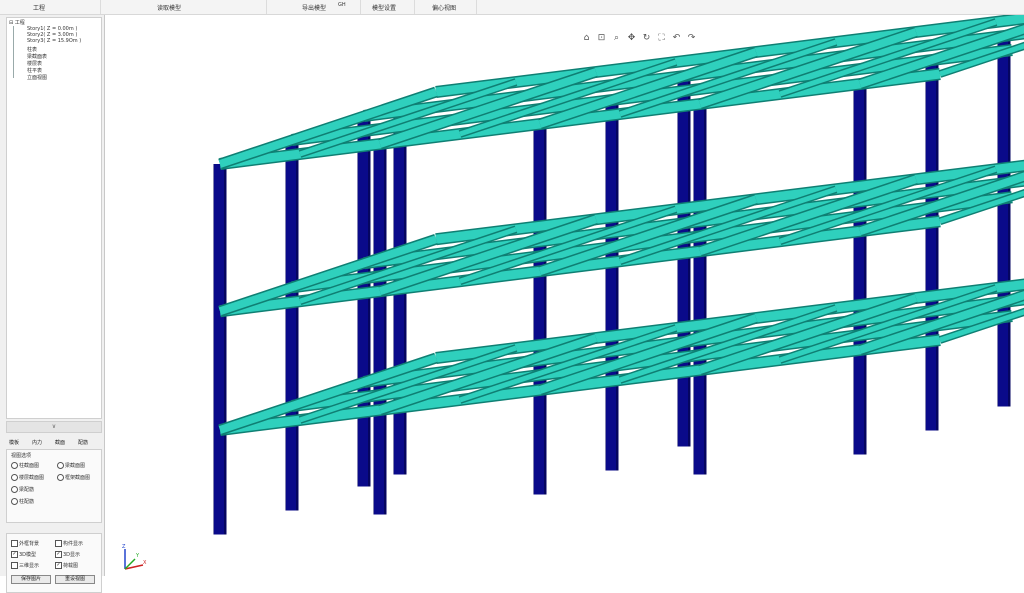  What do you see at coordinates (32, 478) in the screenshot?
I see `radio-label: 楼层截面图` at bounding box center [32, 478].